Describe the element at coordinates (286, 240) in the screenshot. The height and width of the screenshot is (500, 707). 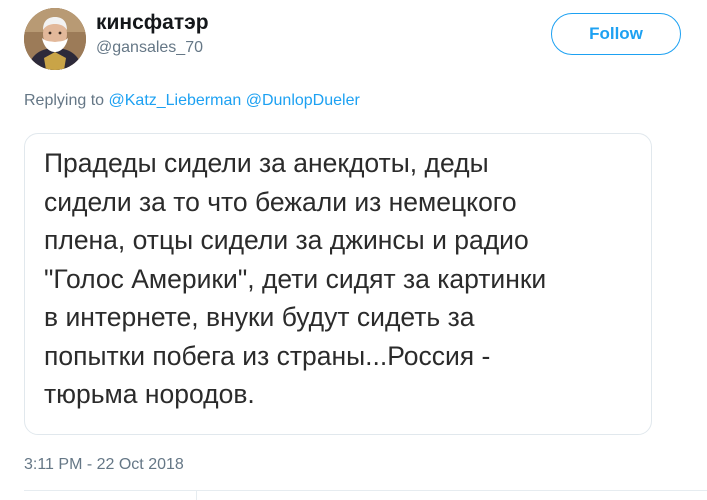
I see `image-text-line: плена, отцы сидели за джинсы и радио` at that location.